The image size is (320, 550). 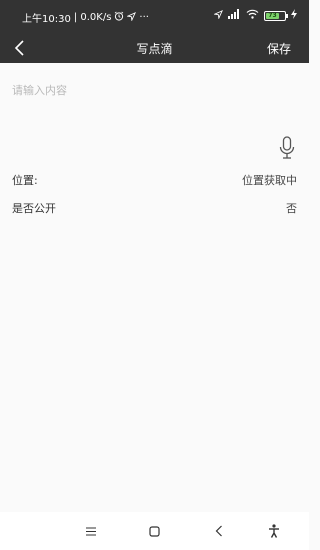 I want to click on accessibility-icon, so click(x=274, y=531).